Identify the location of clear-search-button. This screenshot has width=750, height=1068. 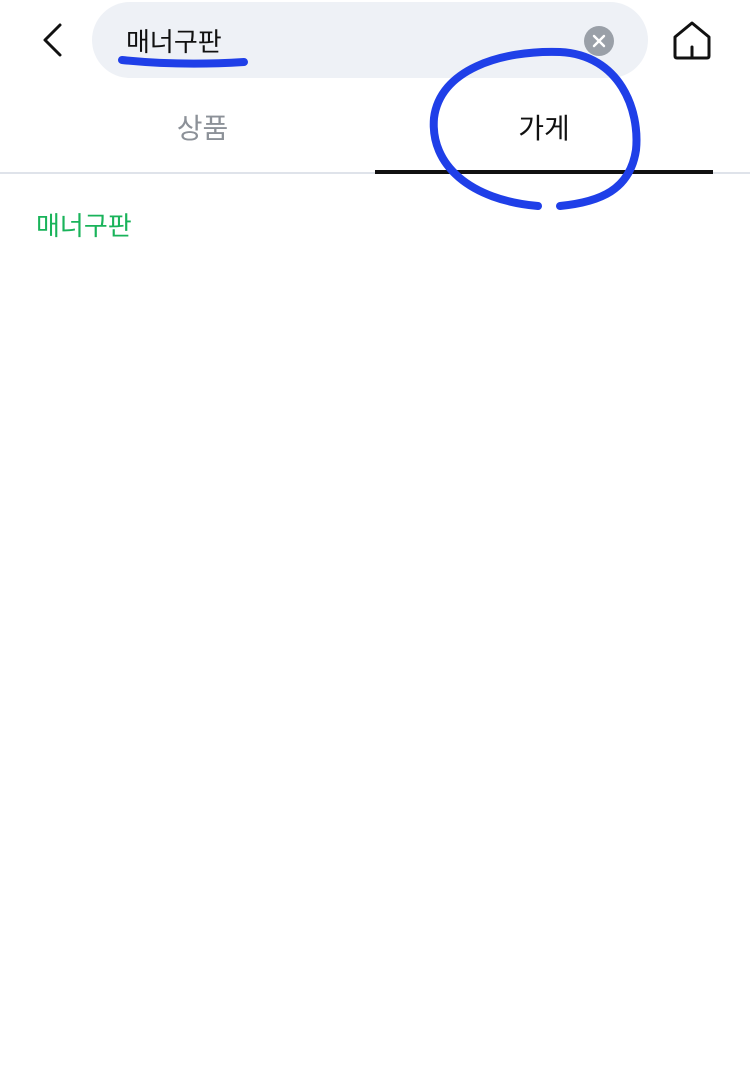
(599, 41).